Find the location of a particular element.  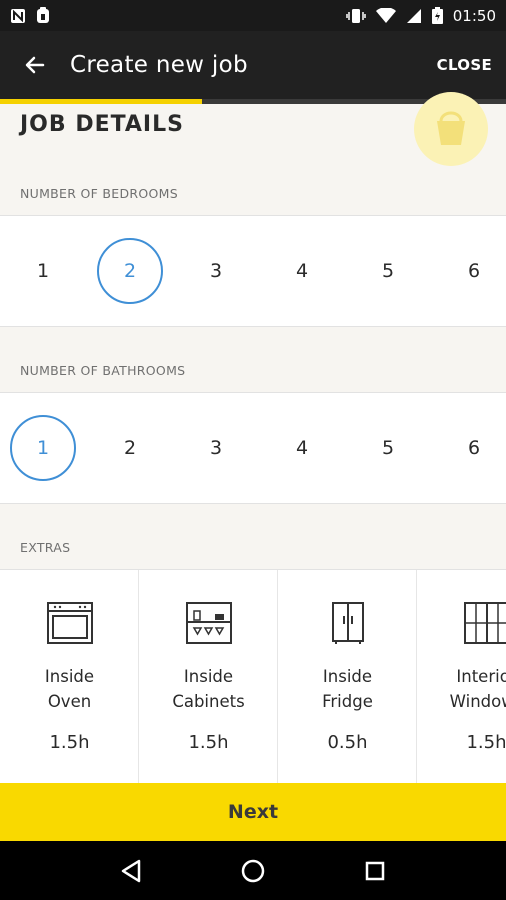

next-button: Next is located at coordinates (253, 812).